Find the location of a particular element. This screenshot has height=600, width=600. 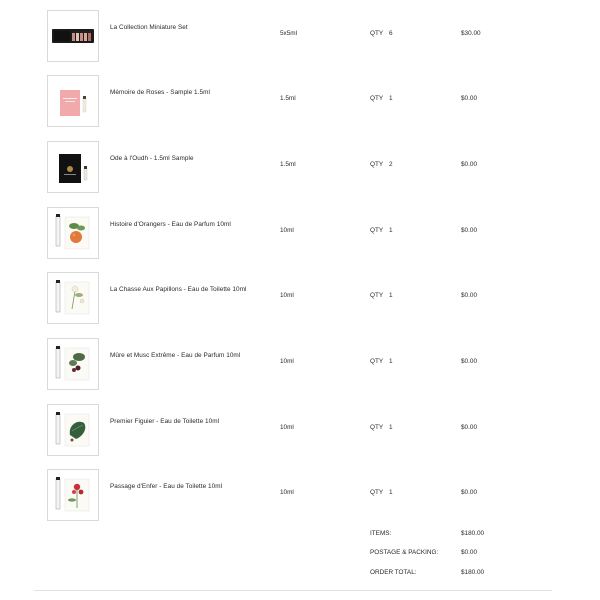

white-flower-botanical-image is located at coordinates (72, 297).